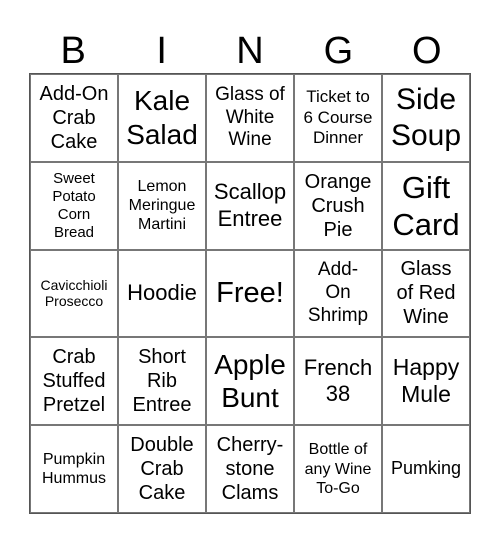  What do you see at coordinates (338, 469) in the screenshot?
I see `bingo-cell: Bottle of any Wine To-Go` at bounding box center [338, 469].